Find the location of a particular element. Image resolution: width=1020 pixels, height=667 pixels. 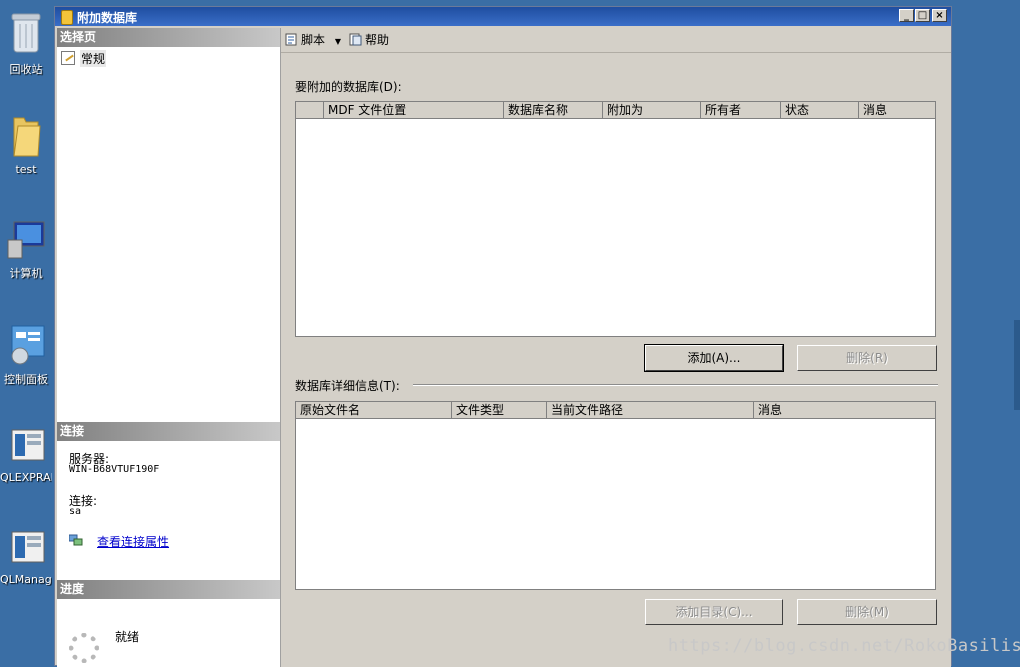

computer-icon is located at coordinates (26, 240).